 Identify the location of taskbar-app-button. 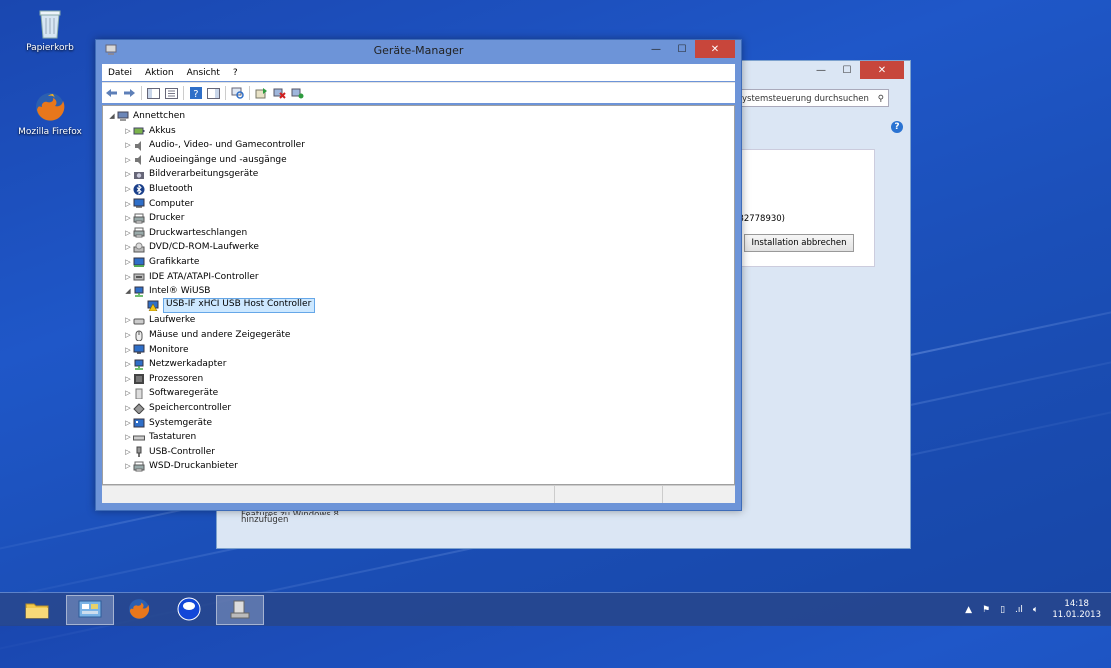
(189, 609).